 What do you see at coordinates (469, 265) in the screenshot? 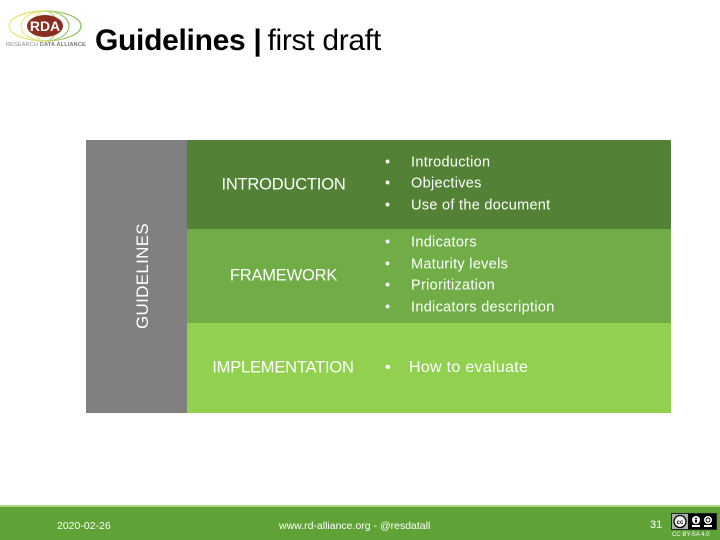
I see `bullet-item: Maturity levels` at bounding box center [469, 265].